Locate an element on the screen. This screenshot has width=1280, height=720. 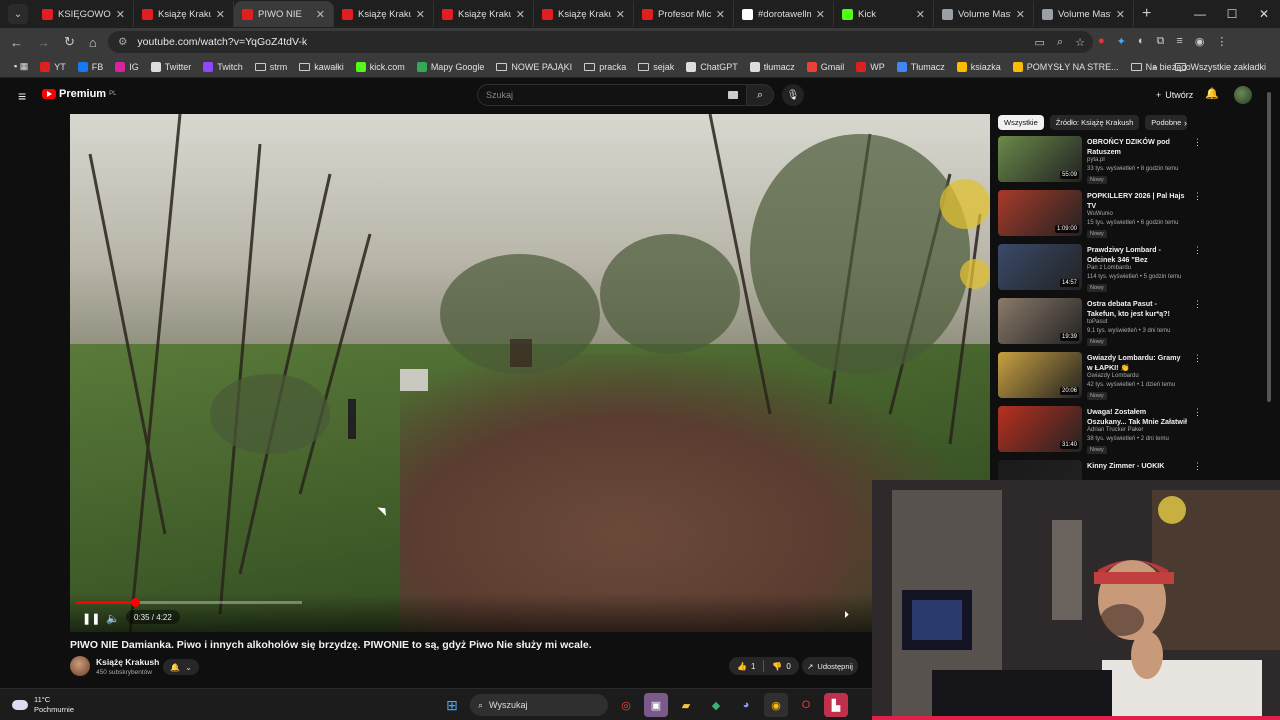
filter-chip: Źródło: Książę Krakush is located at coordinates (1094, 122).